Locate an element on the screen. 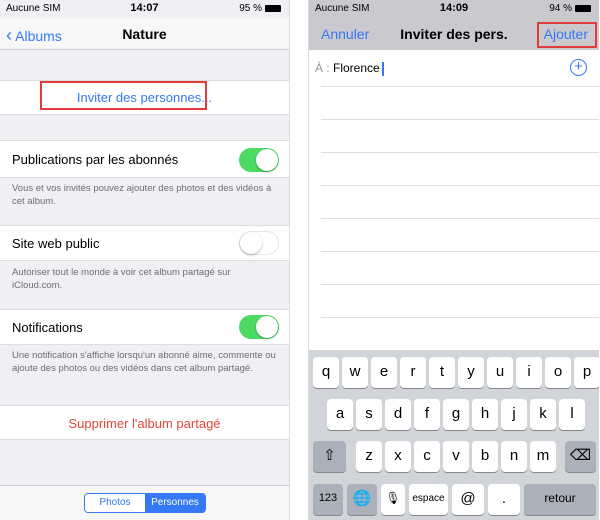 The height and width of the screenshot is (520, 600). text-cursor is located at coordinates (382, 68).